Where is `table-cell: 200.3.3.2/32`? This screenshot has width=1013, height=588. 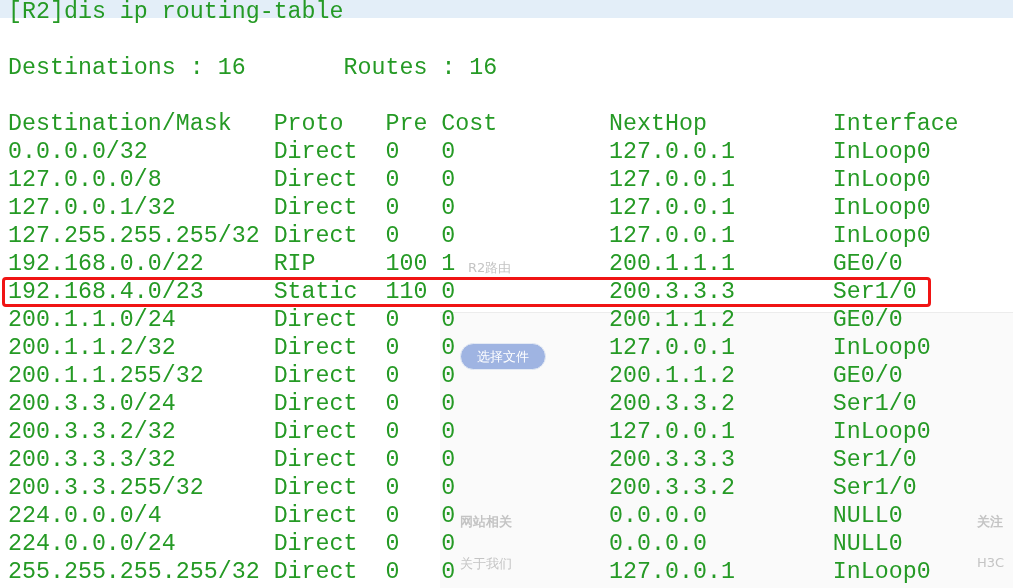 table-cell: 200.3.3.2/32 is located at coordinates (92, 432).